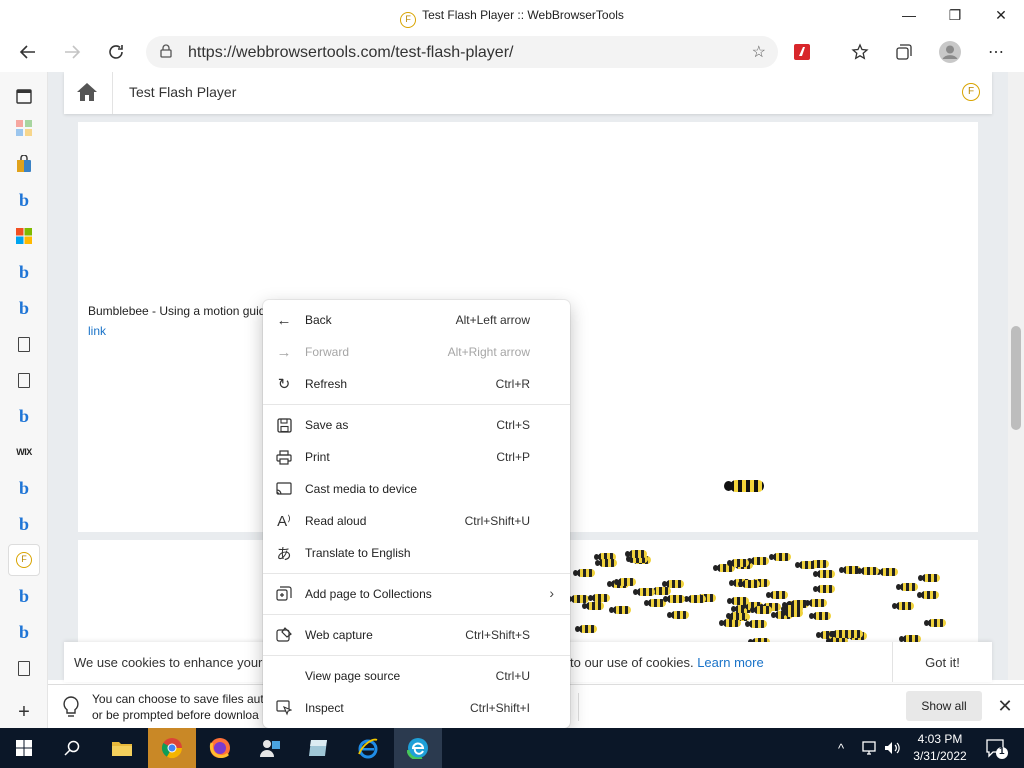  What do you see at coordinates (97, 331) in the screenshot?
I see `demo-link: link` at bounding box center [97, 331].